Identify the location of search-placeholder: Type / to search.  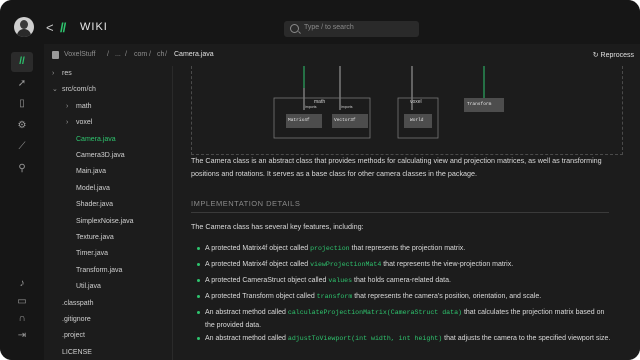
(329, 27).